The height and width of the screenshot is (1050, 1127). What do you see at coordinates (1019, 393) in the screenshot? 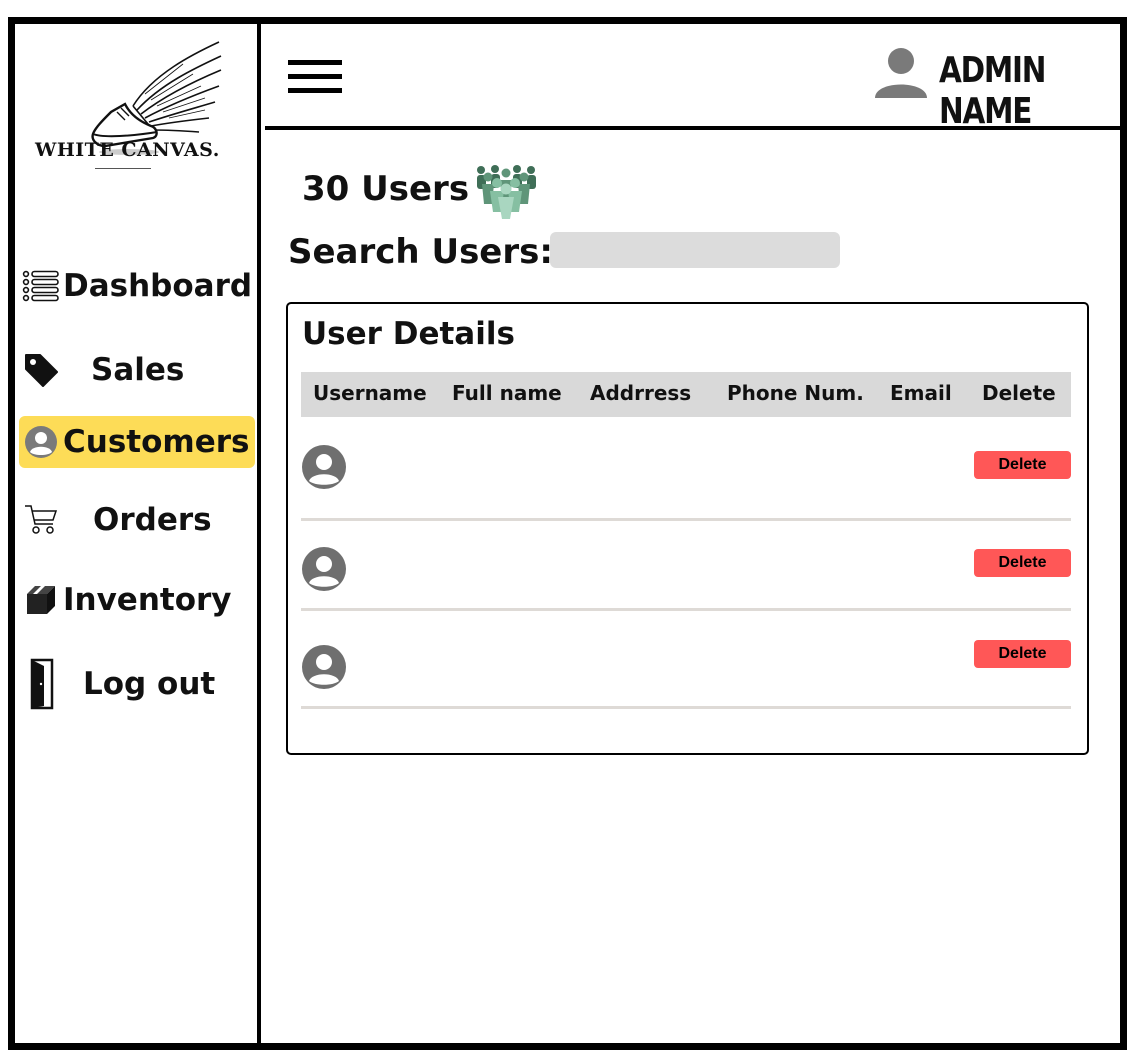
I see `column-header-delete: Delete` at bounding box center [1019, 393].